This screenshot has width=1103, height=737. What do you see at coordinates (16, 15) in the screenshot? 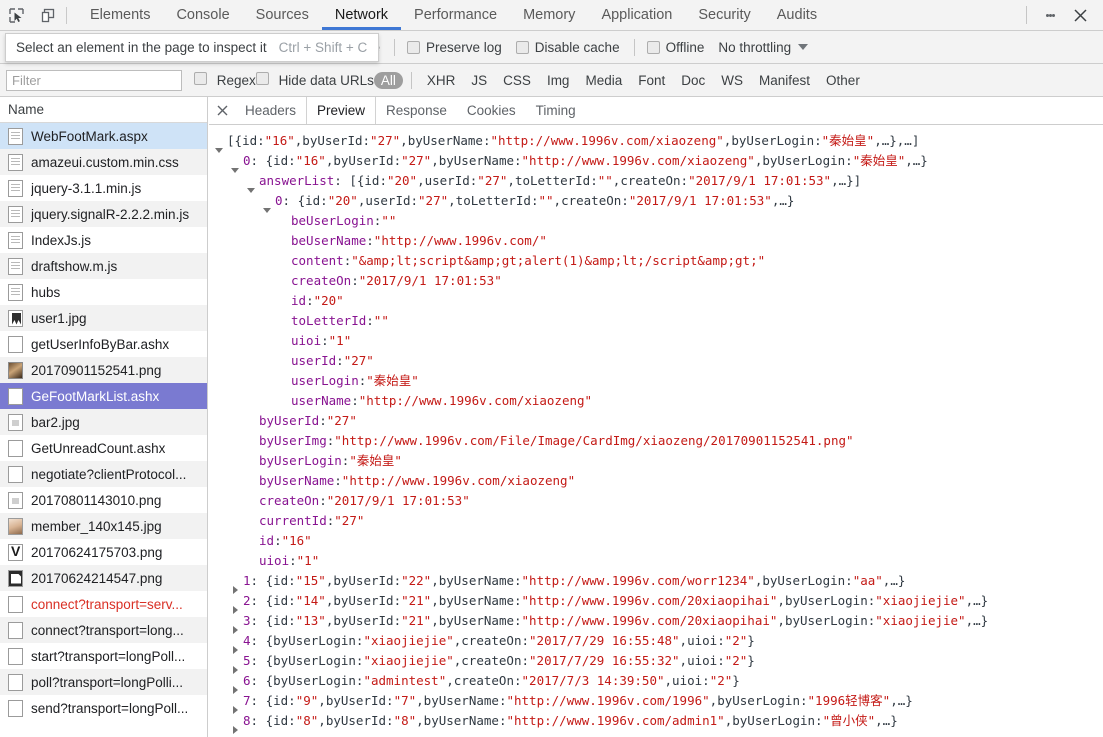
I see `inspect-element-icon` at bounding box center [16, 15].